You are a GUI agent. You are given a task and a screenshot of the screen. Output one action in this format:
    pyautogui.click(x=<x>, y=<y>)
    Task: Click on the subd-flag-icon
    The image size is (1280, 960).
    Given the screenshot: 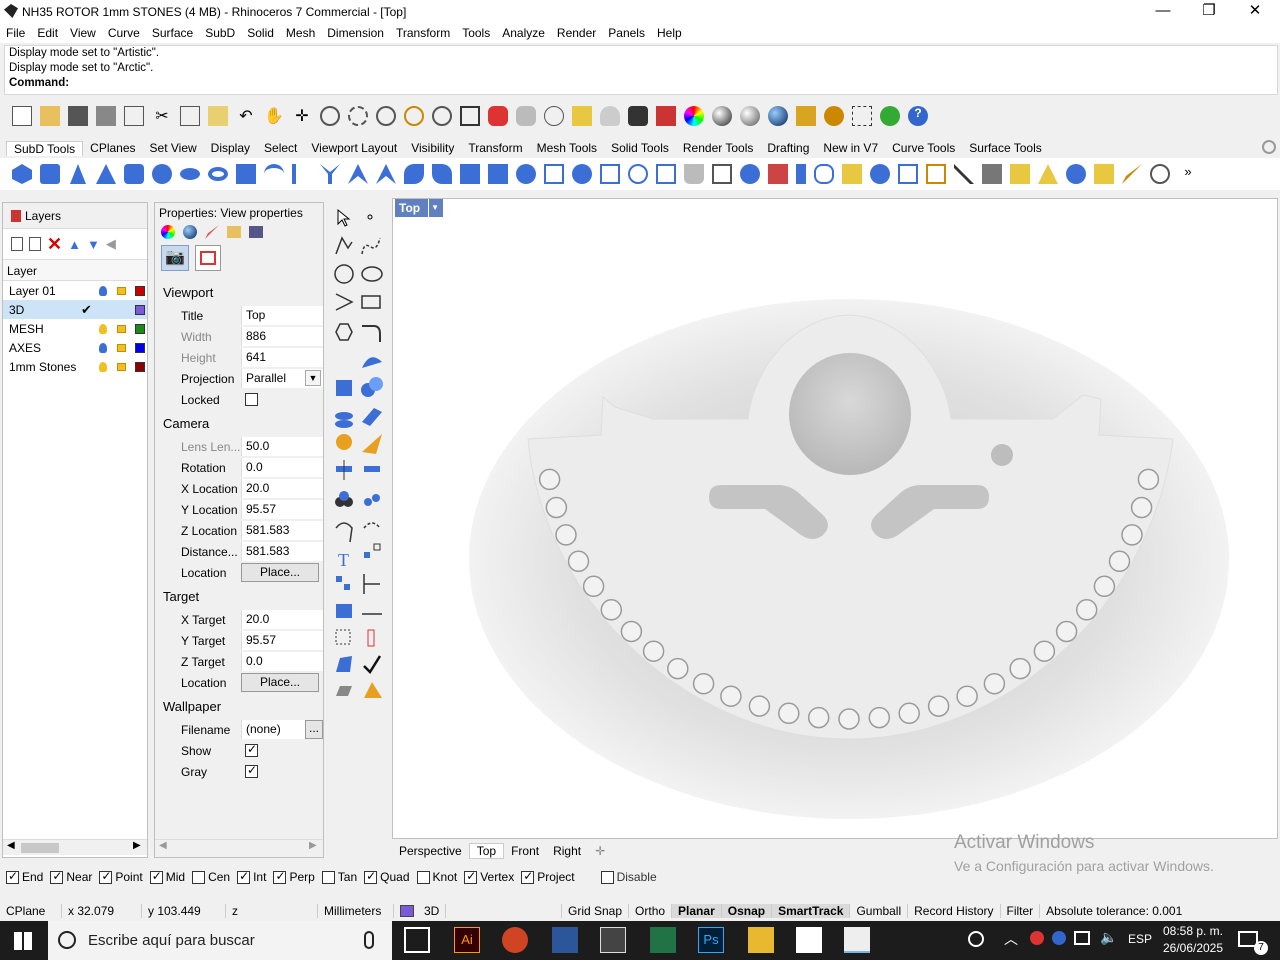 What is the action you would take?
    pyautogui.click(x=1104, y=174)
    